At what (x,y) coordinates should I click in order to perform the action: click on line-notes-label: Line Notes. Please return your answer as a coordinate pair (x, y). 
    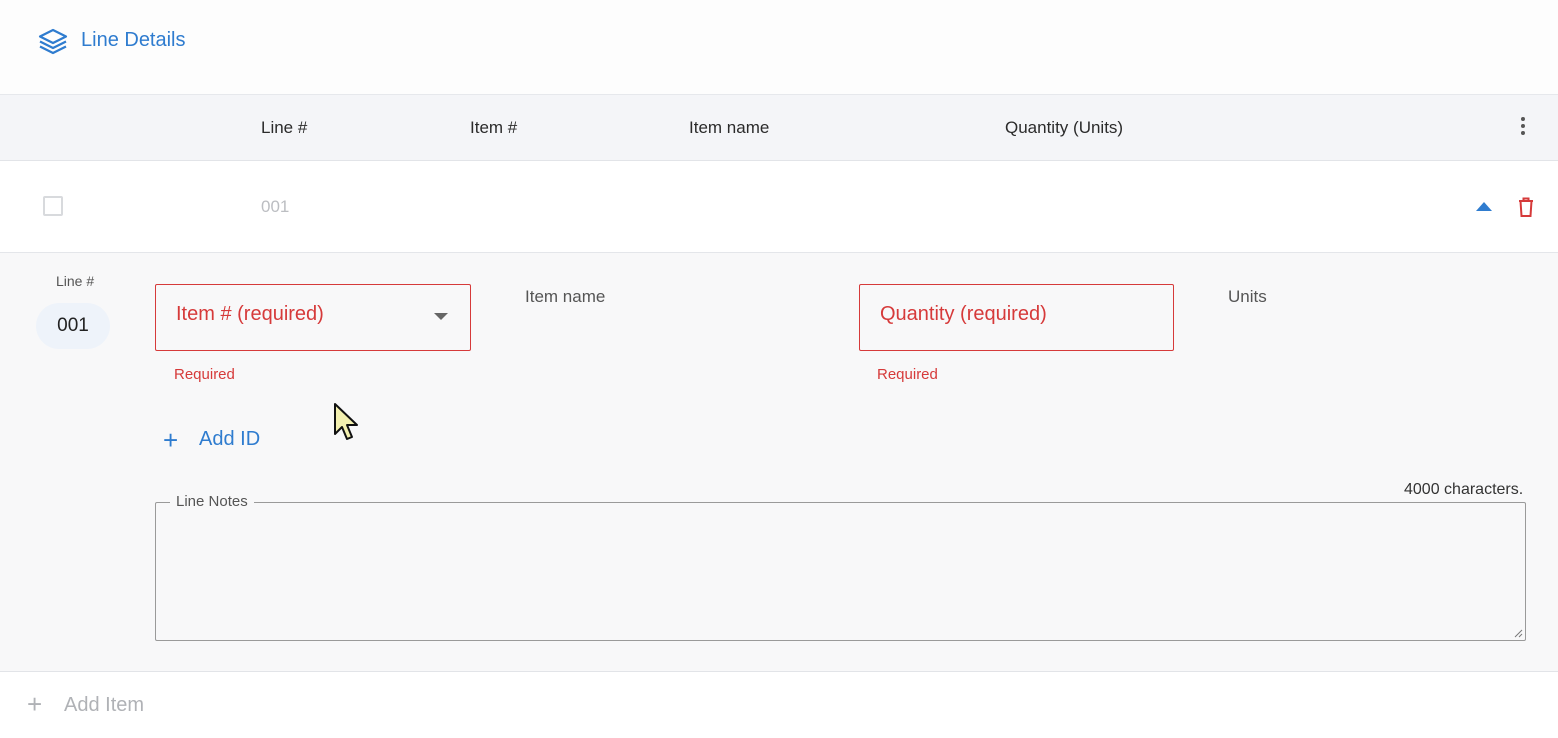
    Looking at the image, I should click on (212, 501).